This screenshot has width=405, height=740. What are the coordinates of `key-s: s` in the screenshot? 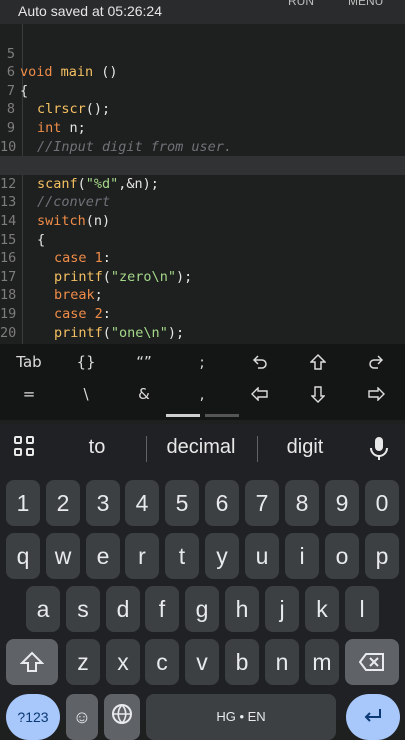 It's located at (83, 609).